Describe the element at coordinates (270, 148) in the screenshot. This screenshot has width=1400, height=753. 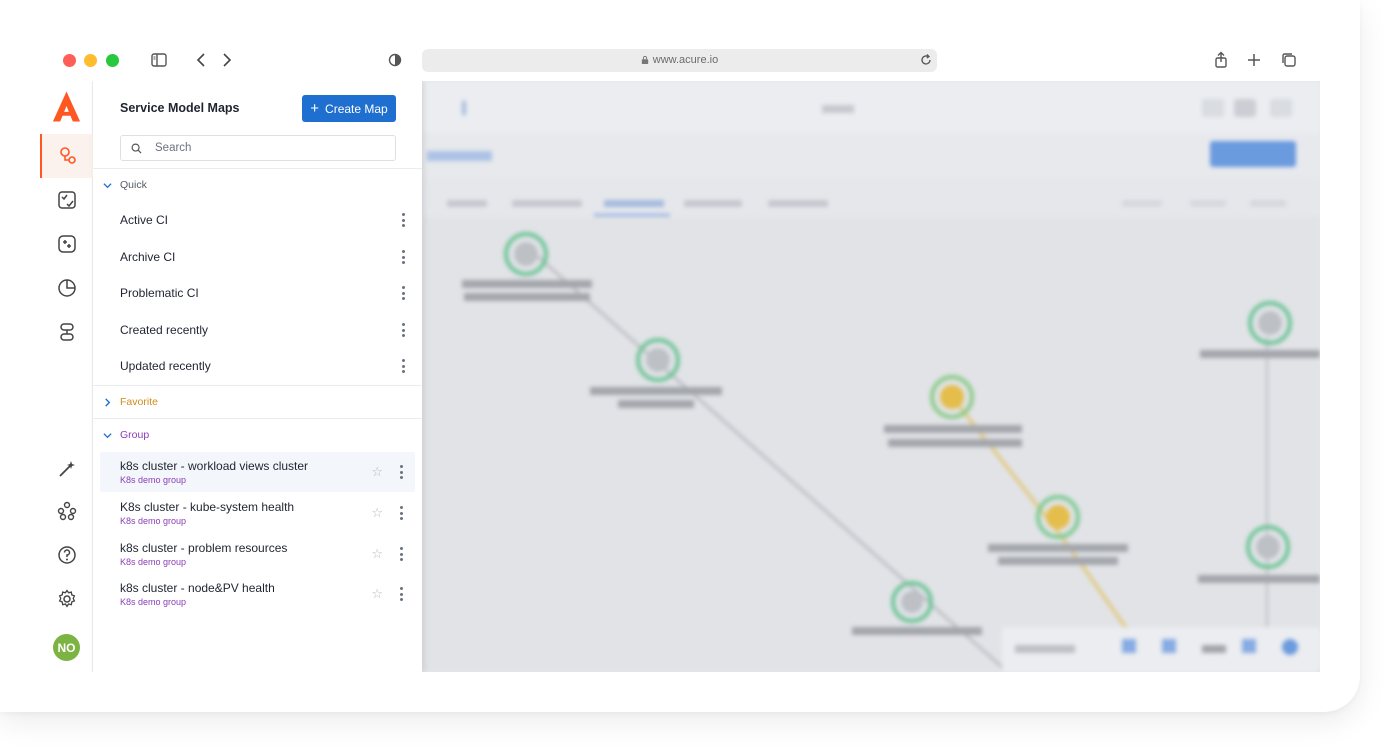
I see `search-input` at that location.